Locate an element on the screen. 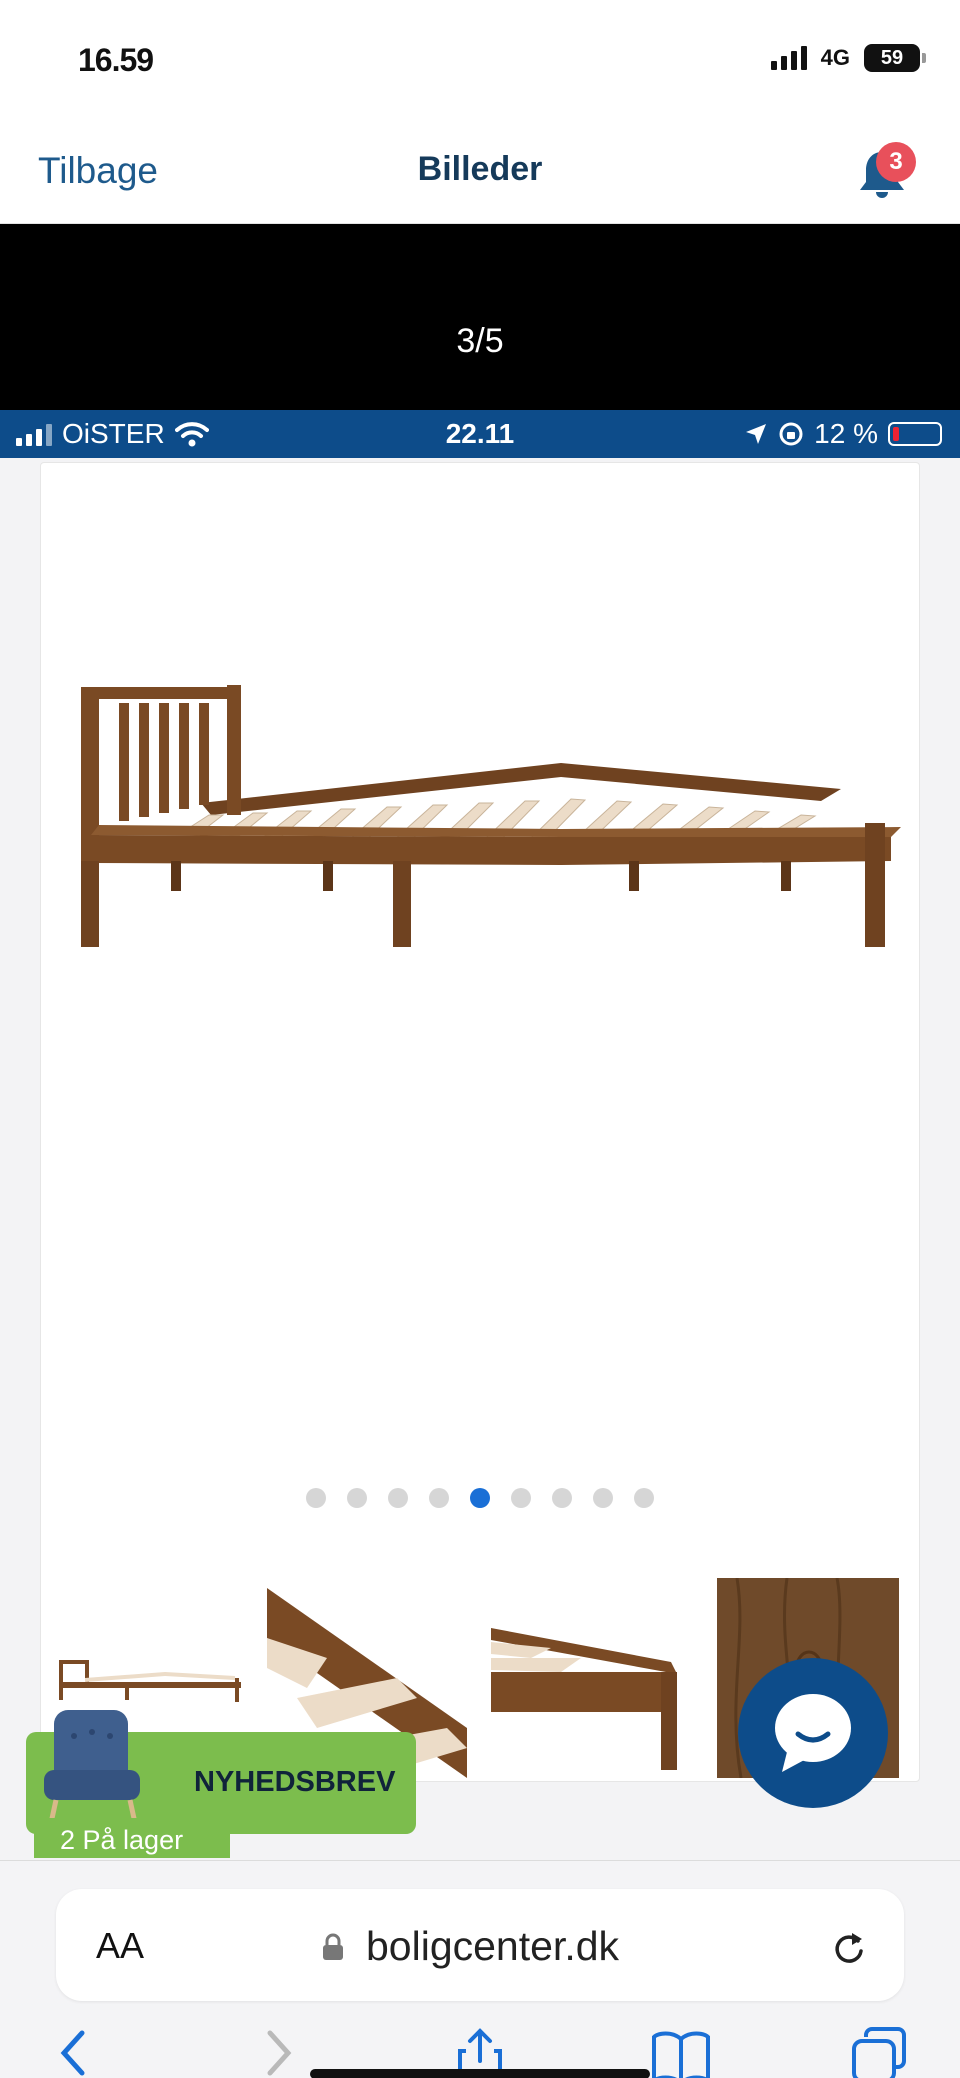 This screenshot has height=2078, width=960. battery-level: 59 is located at coordinates (892, 57).